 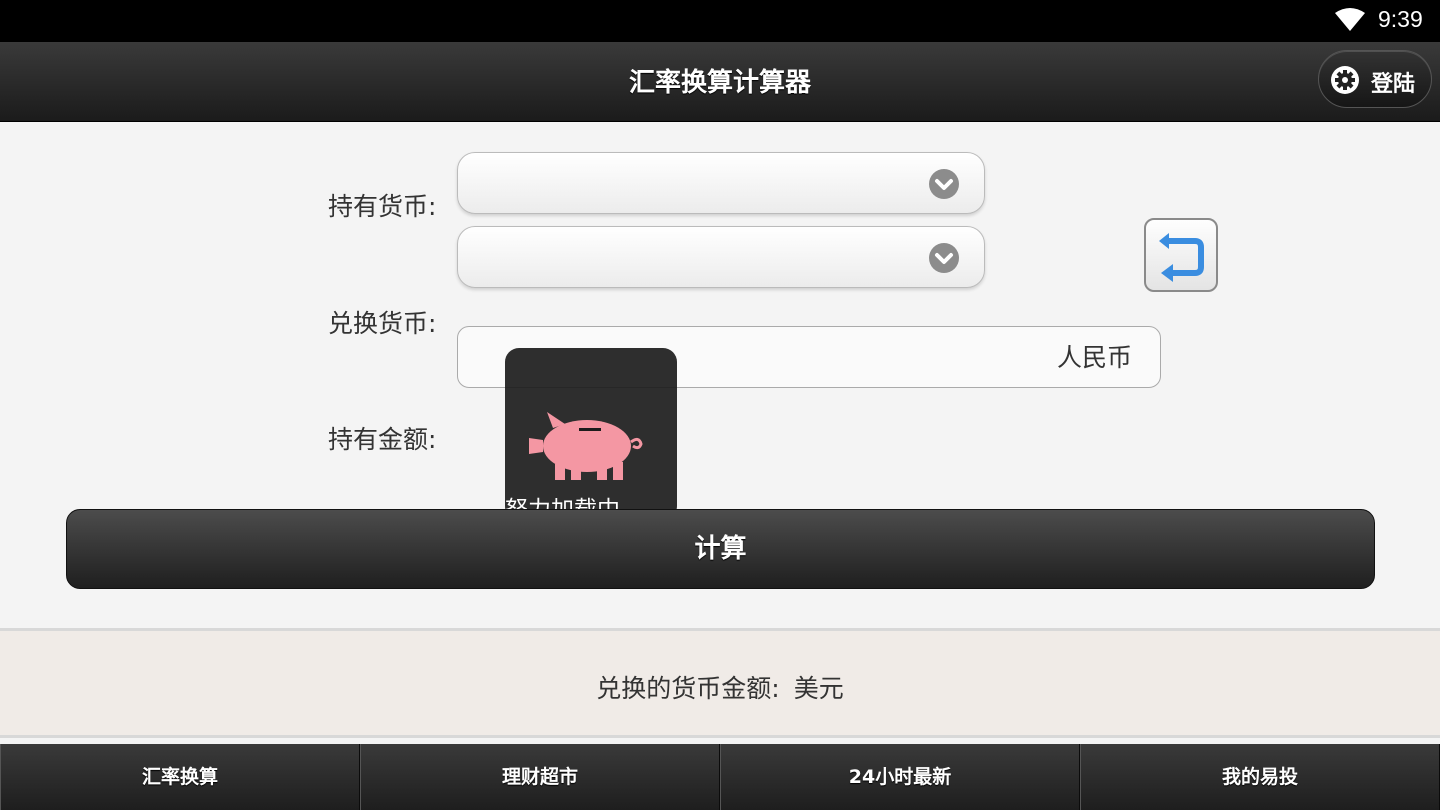 I want to click on page-title: 汇率换算计算器, so click(x=719, y=83).